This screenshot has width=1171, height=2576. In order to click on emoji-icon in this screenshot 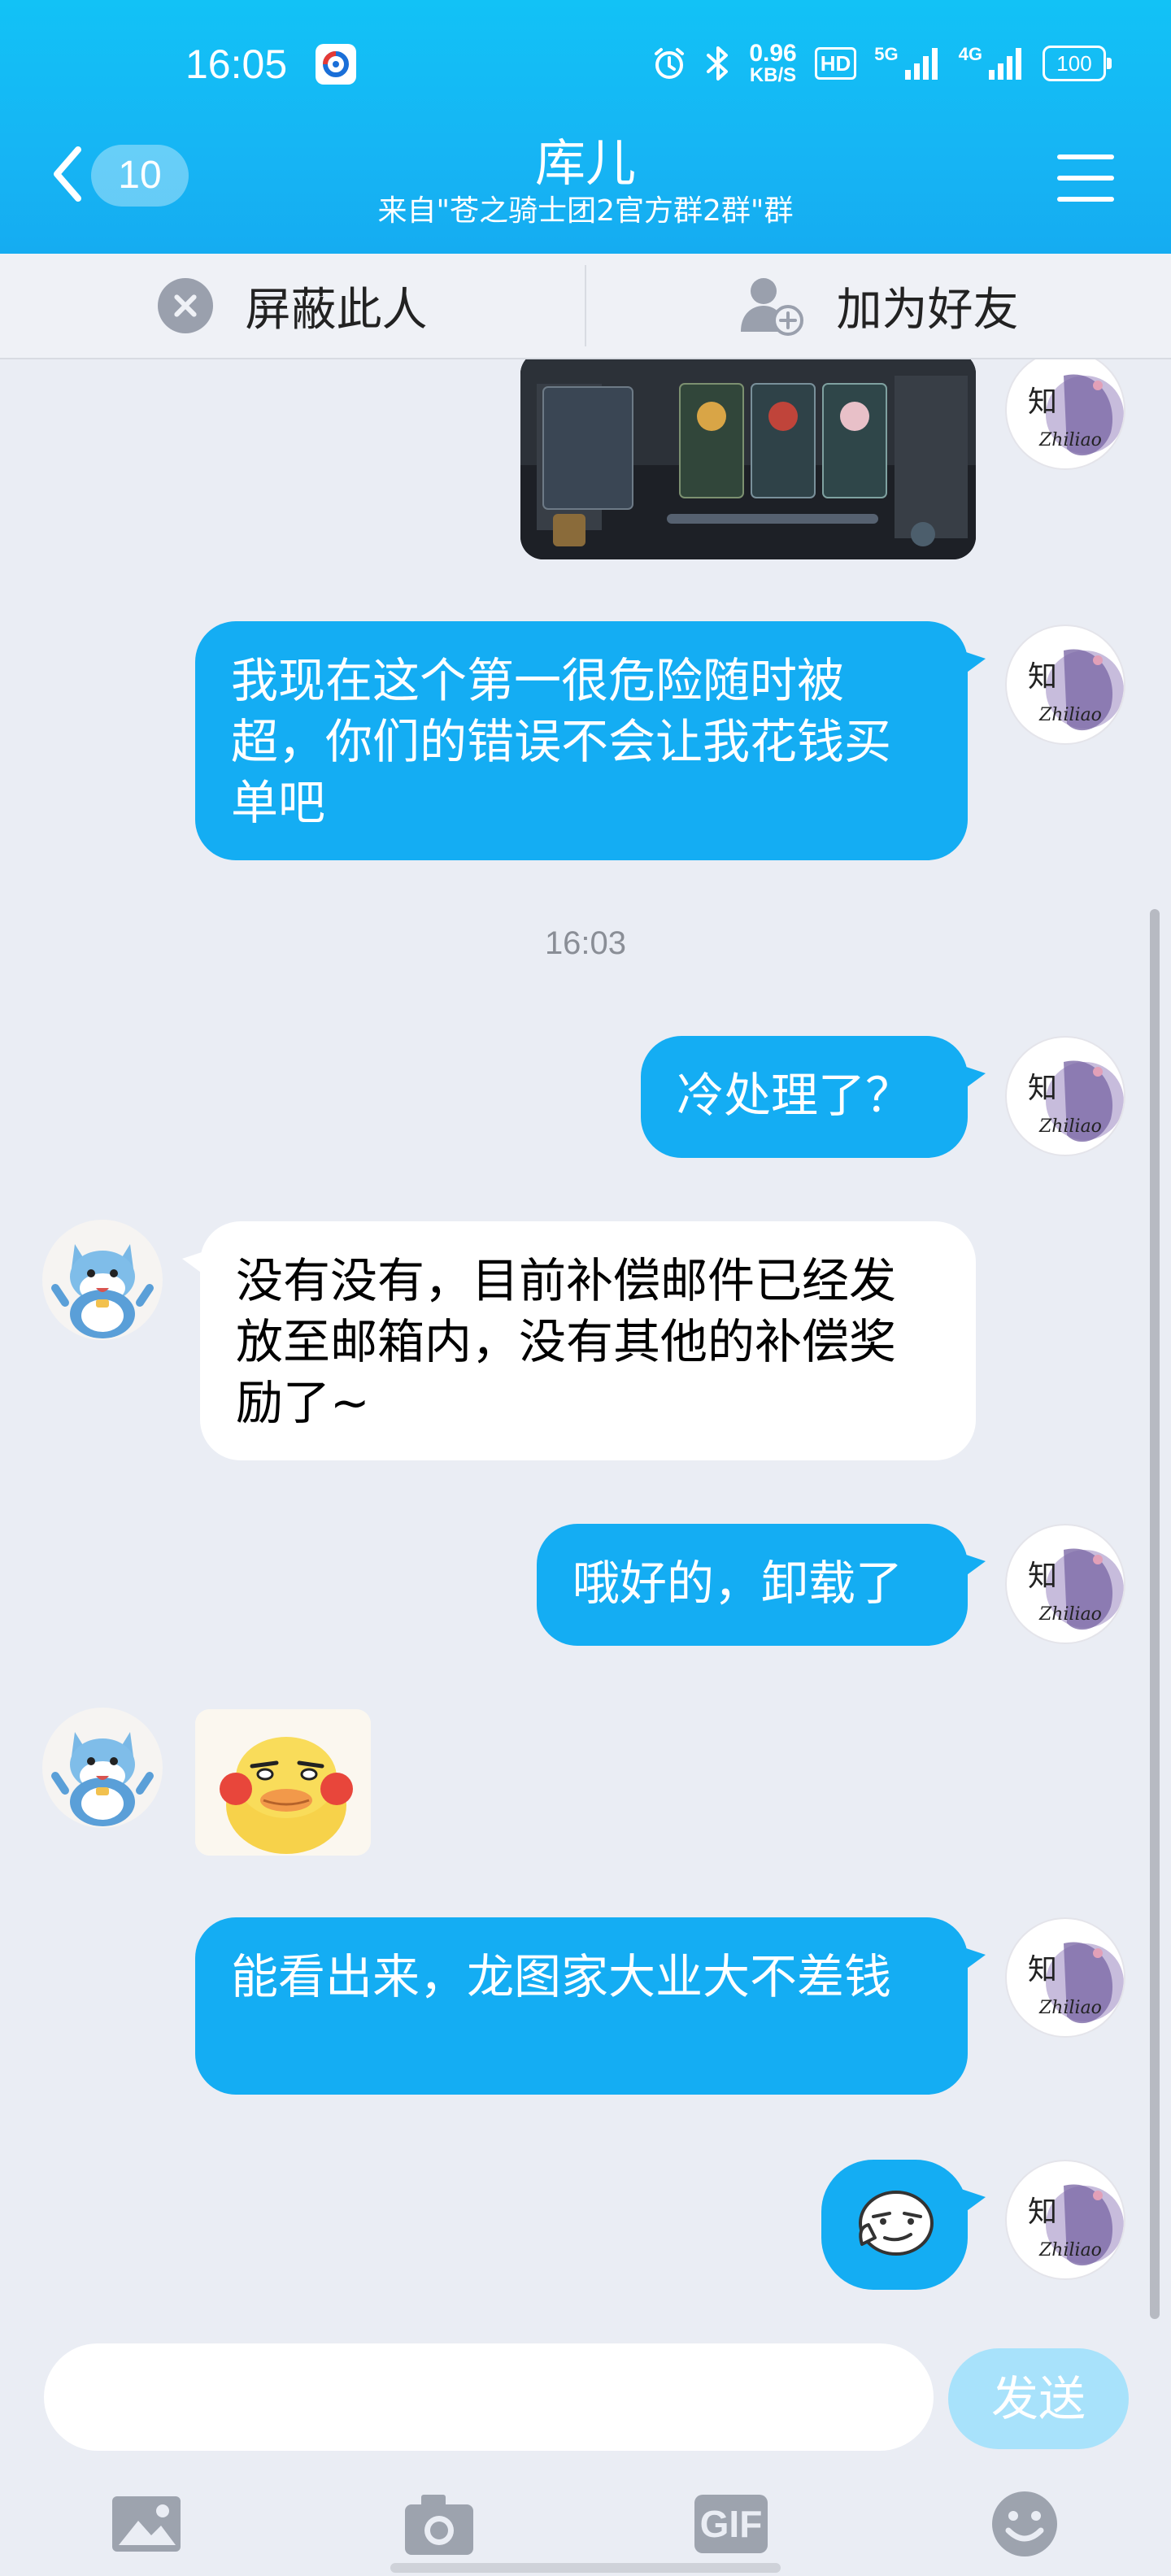, I will do `click(1024, 2524)`.